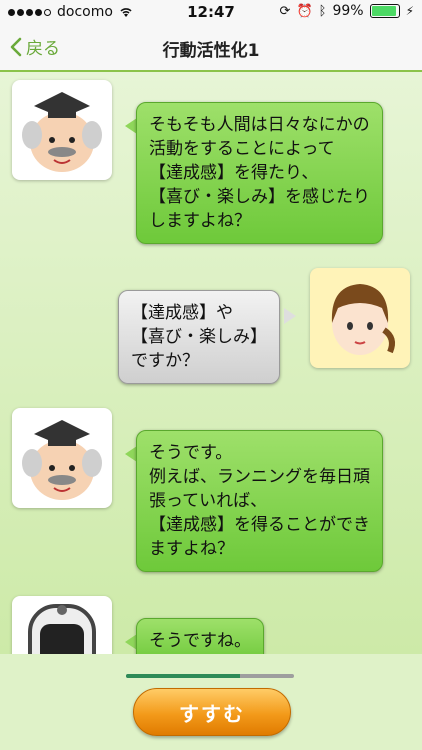 The image size is (422, 750). I want to click on message-bubble: そうですね。, so click(200, 636).